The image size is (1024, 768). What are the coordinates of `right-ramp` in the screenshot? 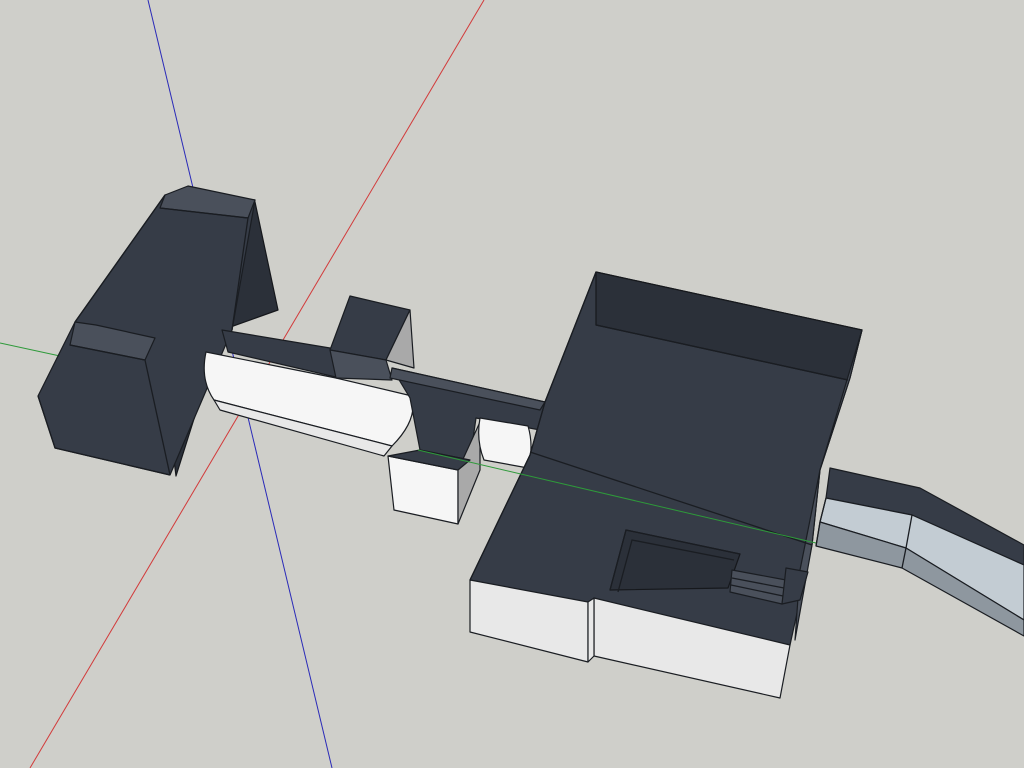 It's located at (919, 552).